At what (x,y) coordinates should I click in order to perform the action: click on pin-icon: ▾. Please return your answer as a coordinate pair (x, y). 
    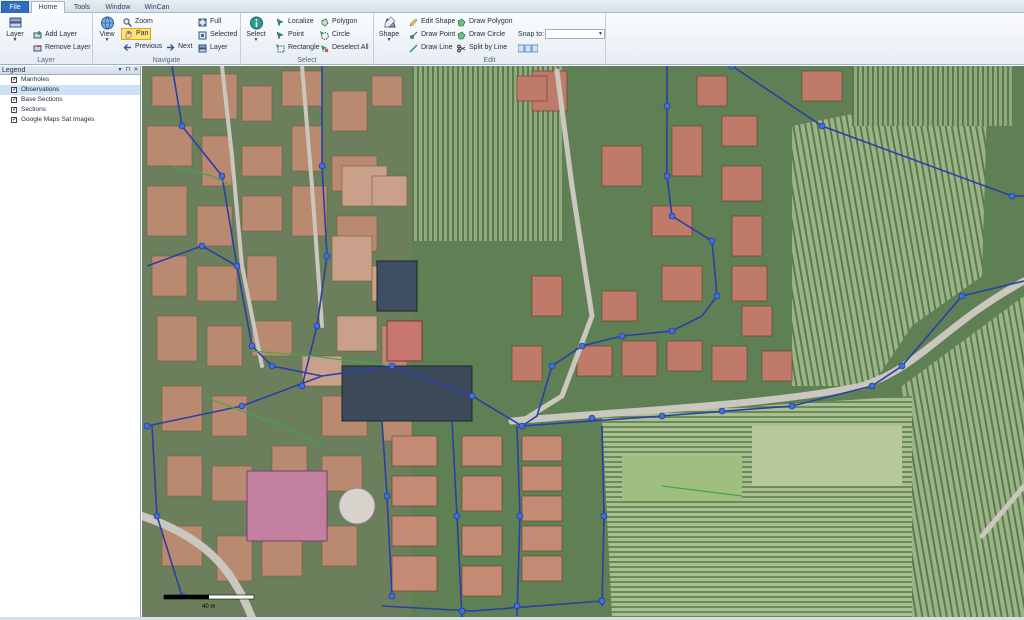
    Looking at the image, I should click on (120, 70).